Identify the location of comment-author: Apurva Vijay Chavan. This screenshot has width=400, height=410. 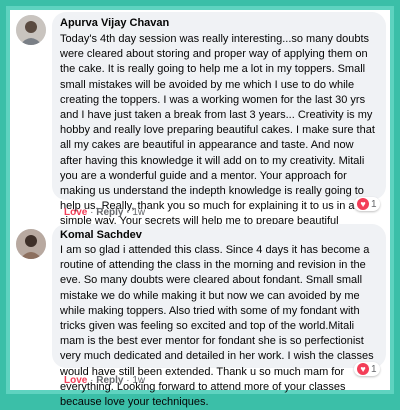
(114, 23).